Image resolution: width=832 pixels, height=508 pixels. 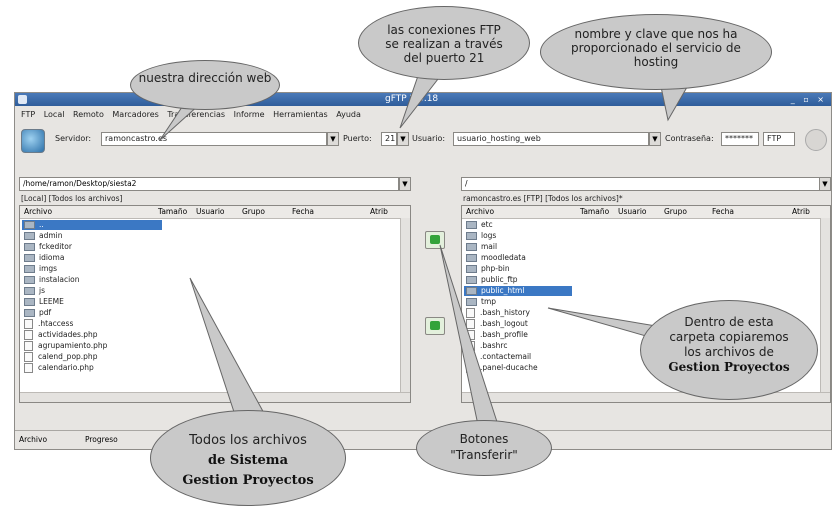 I want to click on list-item: public_html, so click(x=495, y=291).